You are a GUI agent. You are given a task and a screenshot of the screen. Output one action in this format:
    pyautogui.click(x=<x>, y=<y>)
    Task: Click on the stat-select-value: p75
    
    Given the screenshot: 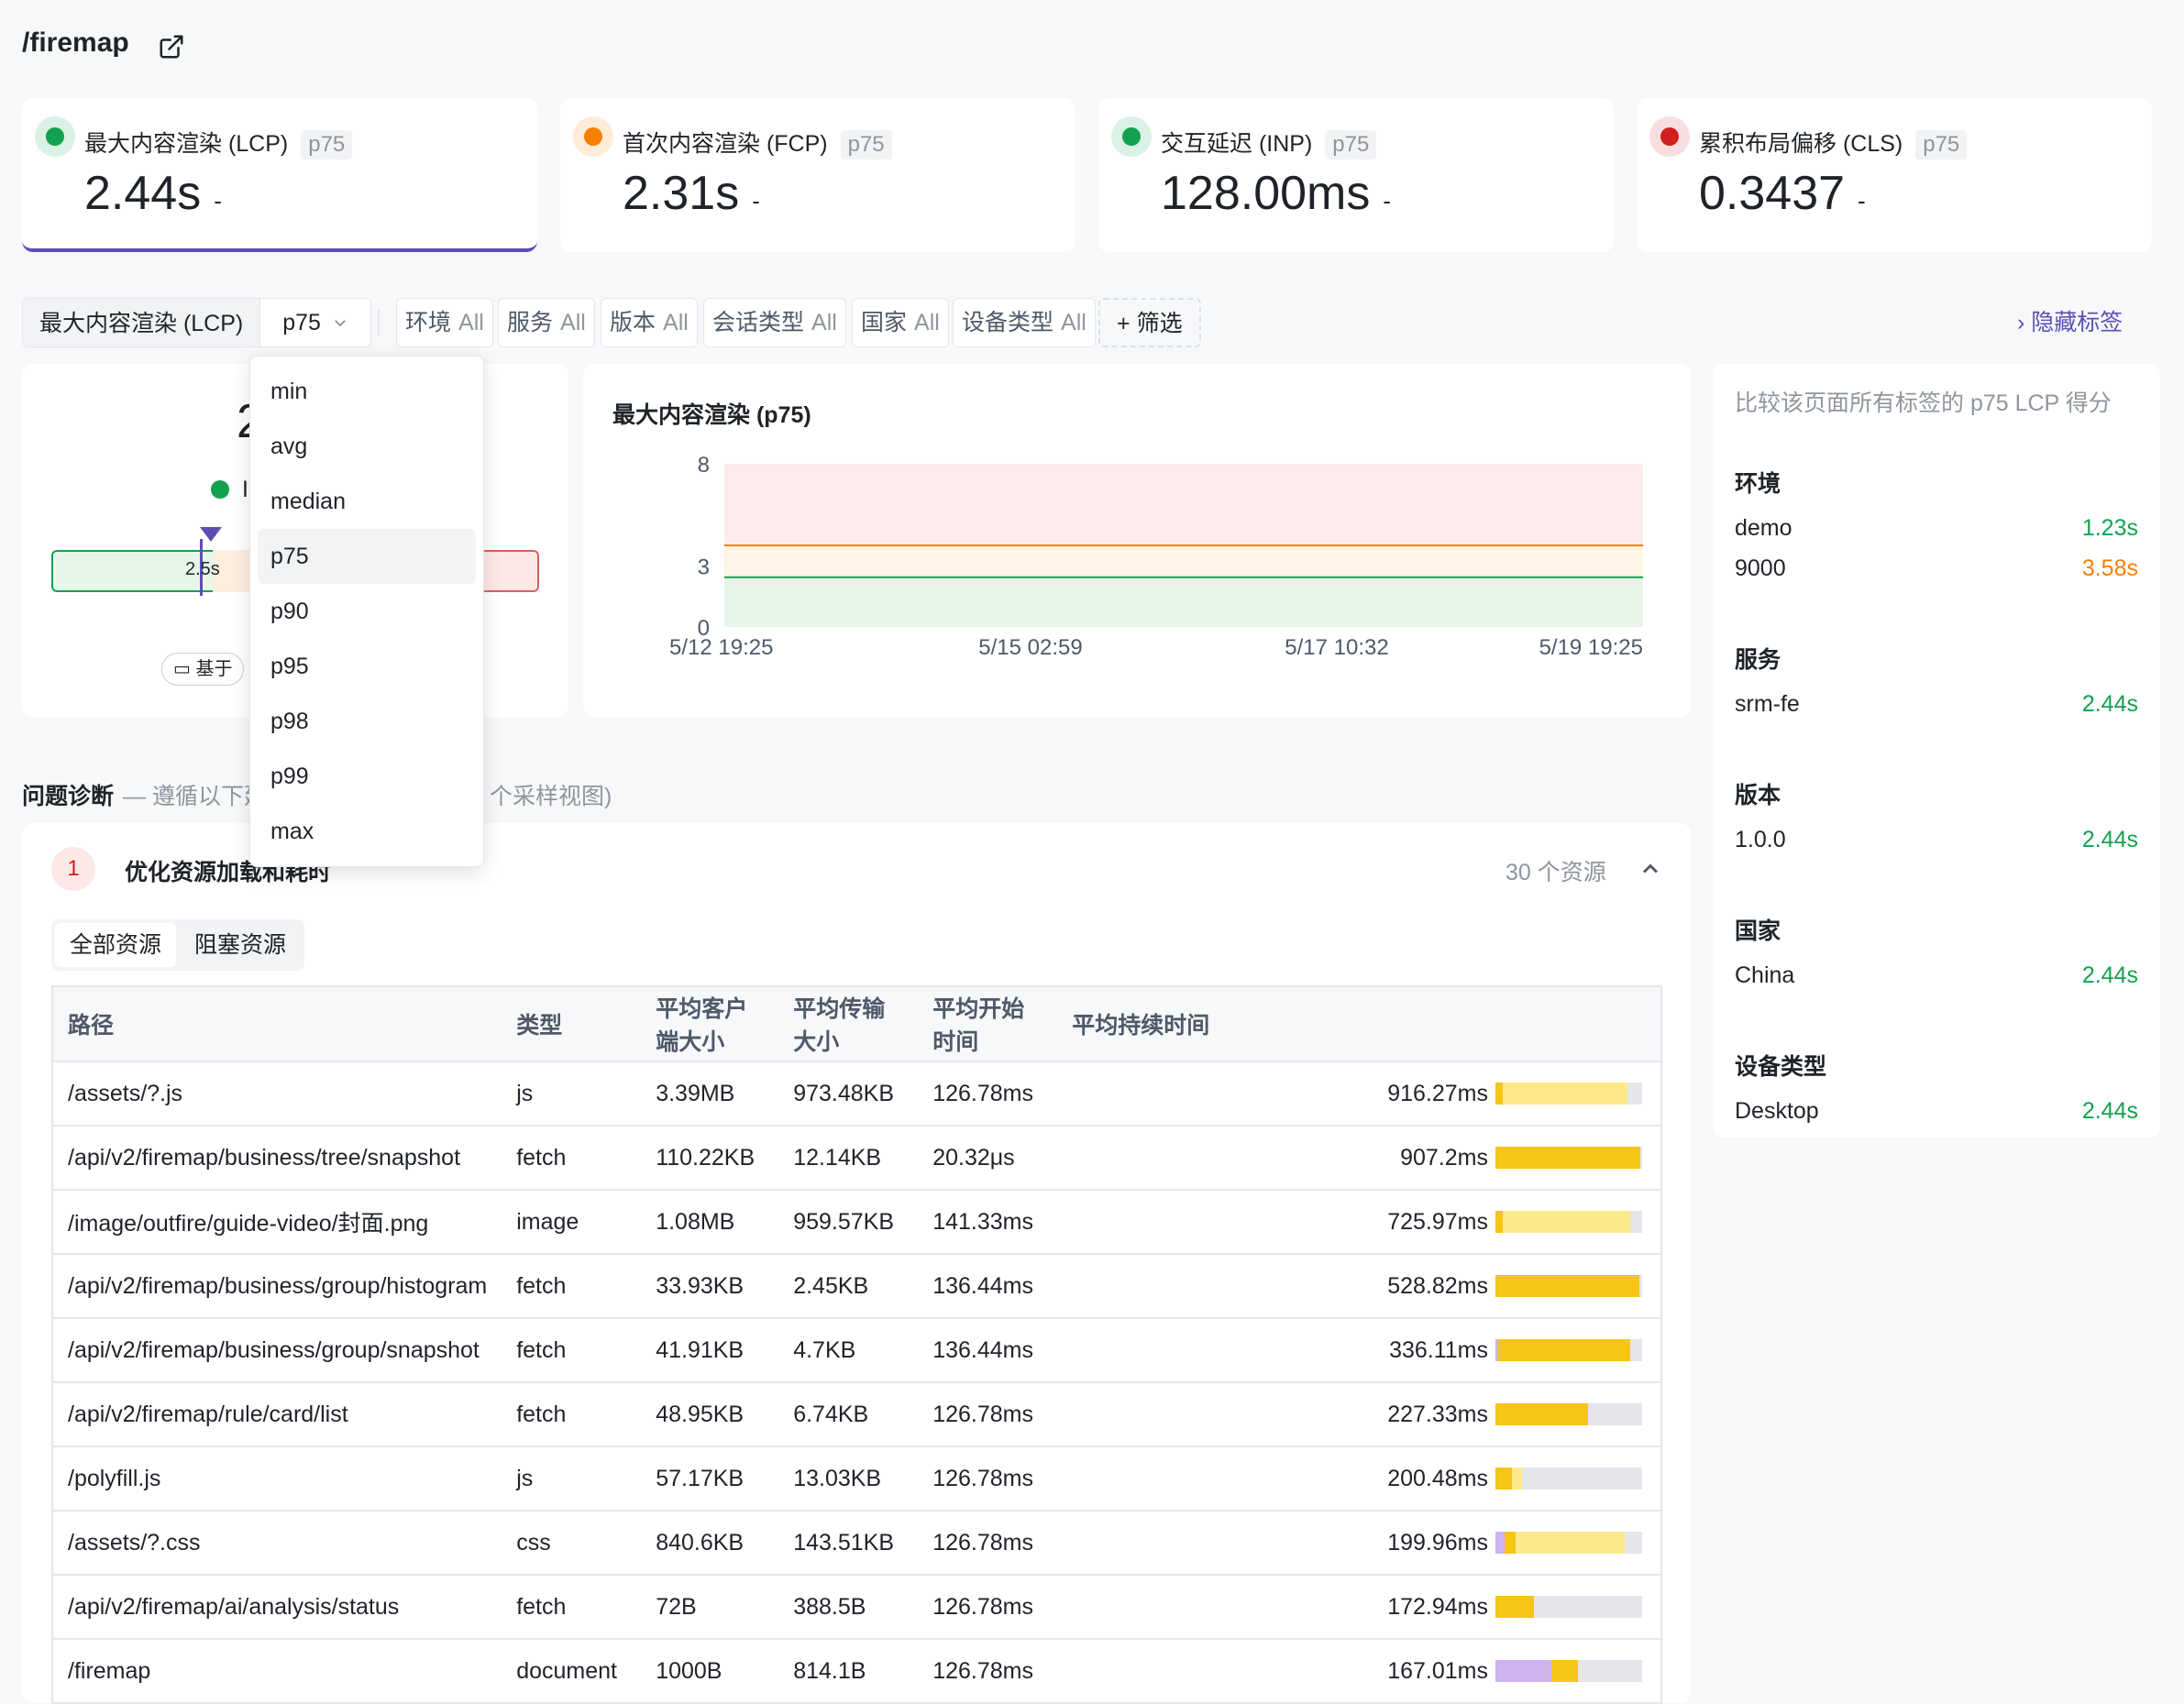 What is the action you would take?
    pyautogui.click(x=301, y=322)
    